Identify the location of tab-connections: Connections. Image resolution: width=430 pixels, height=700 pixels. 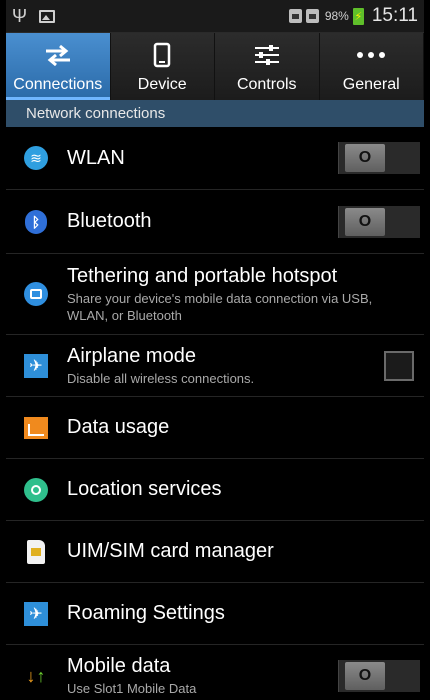
(58, 66).